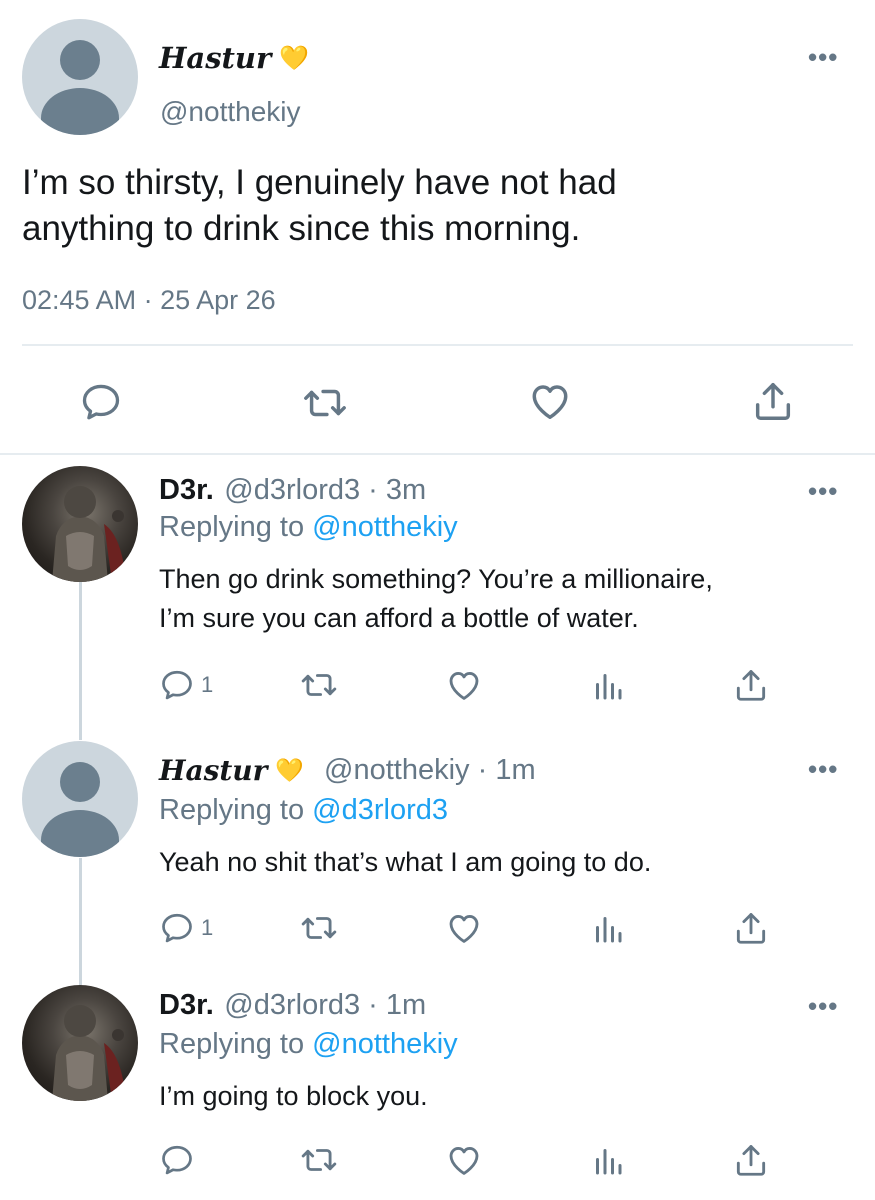  Describe the element at coordinates (301, 228) in the screenshot. I see `tweet-text-line: anything to drink since this morning.` at that location.